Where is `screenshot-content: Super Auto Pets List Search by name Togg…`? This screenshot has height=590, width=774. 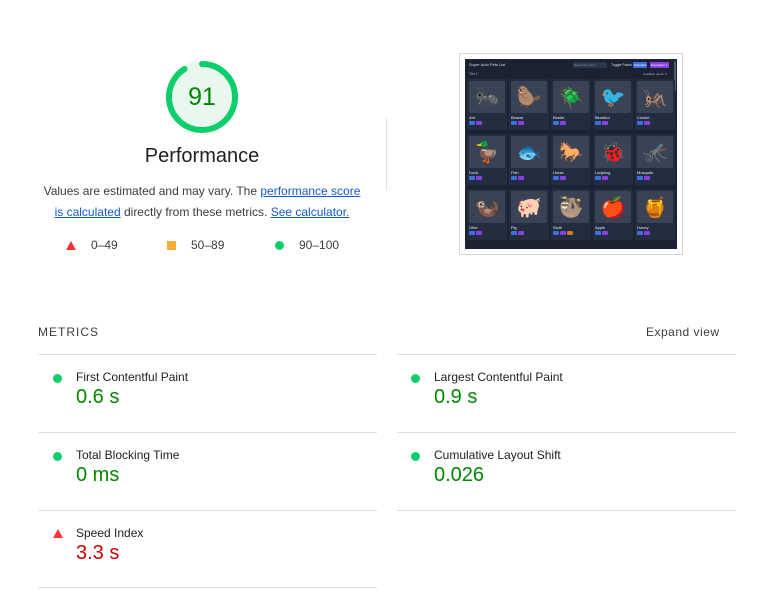 screenshot-content: Super Auto Pets List Search by name Togg… is located at coordinates (571, 154).